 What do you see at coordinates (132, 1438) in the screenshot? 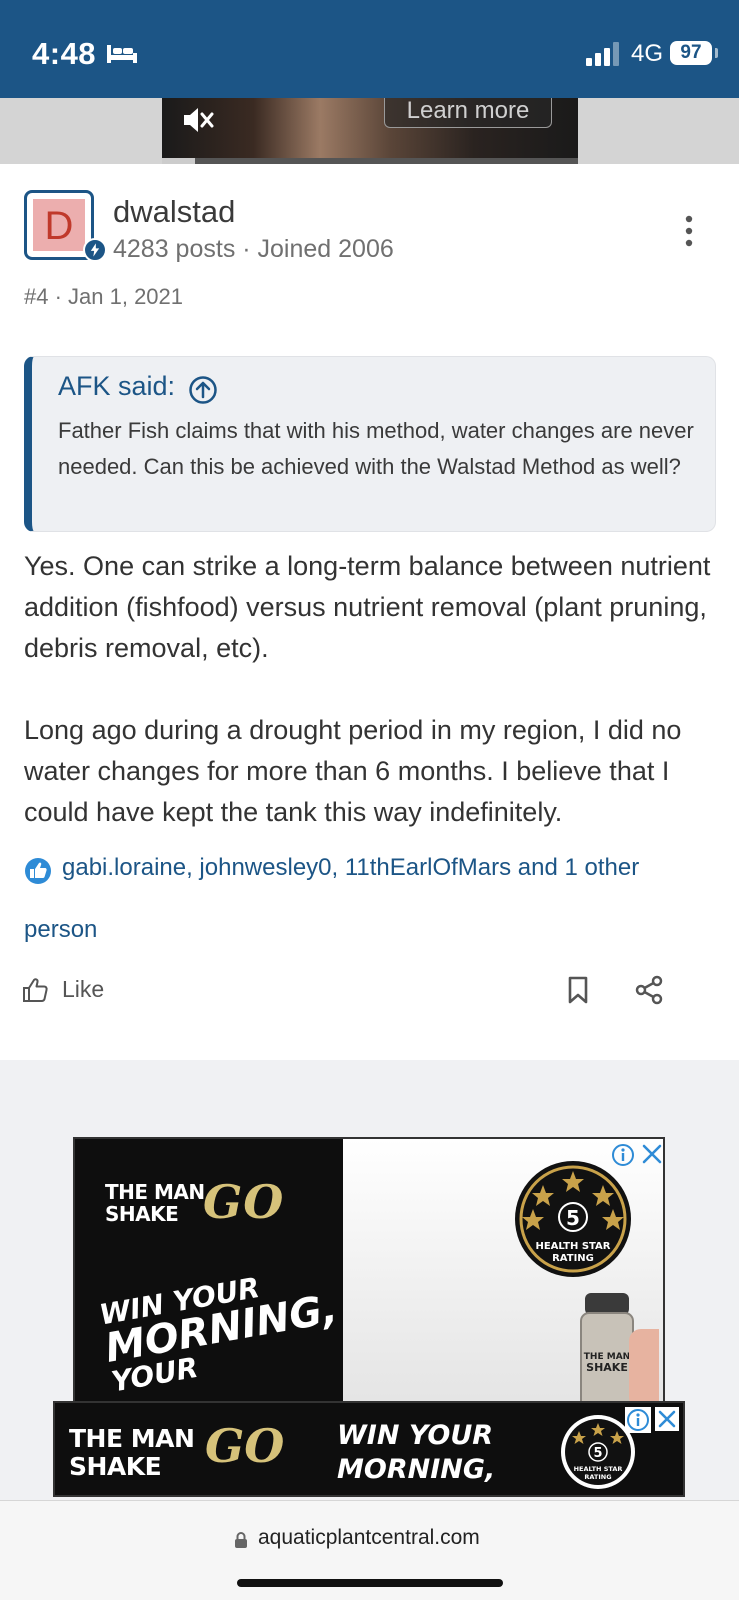
I see `sticky-ad-brand-line: THE MAN` at bounding box center [132, 1438].